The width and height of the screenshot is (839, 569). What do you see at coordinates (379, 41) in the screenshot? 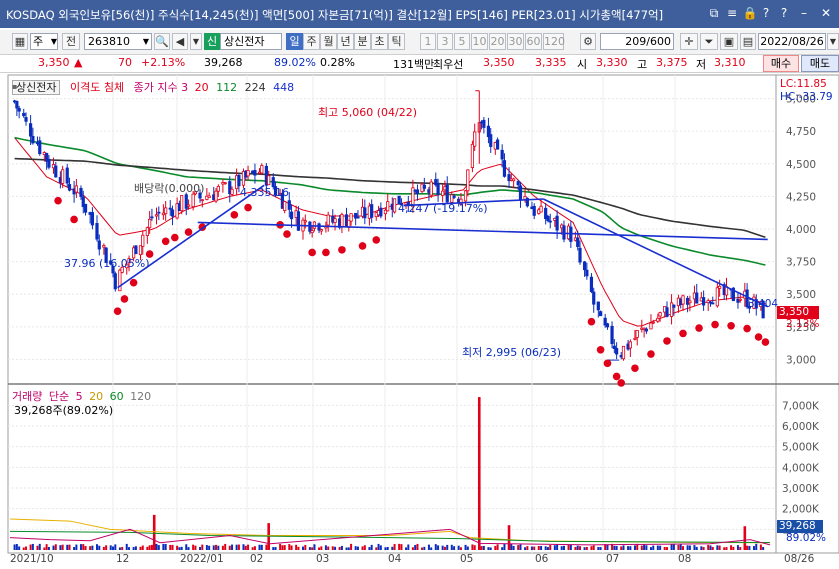
I see `period-tab-5: 초` at bounding box center [379, 41].